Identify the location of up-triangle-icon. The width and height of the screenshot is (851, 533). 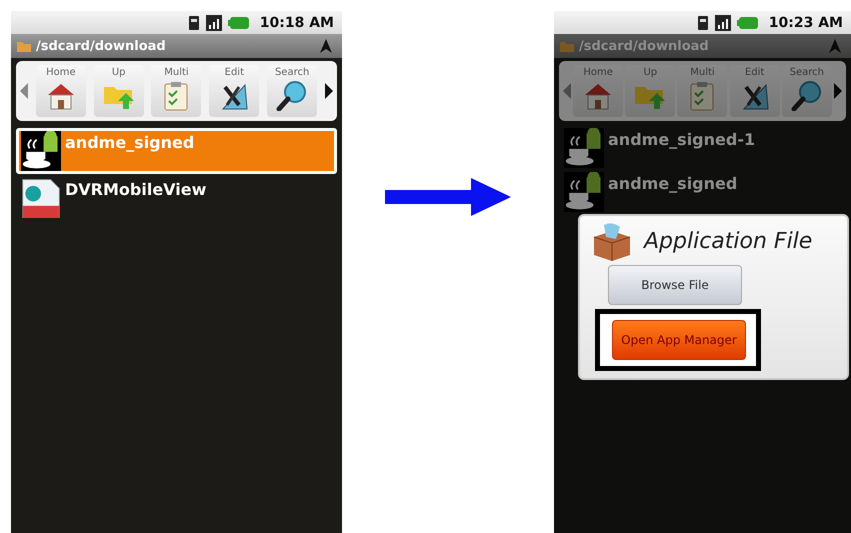
(326, 46).